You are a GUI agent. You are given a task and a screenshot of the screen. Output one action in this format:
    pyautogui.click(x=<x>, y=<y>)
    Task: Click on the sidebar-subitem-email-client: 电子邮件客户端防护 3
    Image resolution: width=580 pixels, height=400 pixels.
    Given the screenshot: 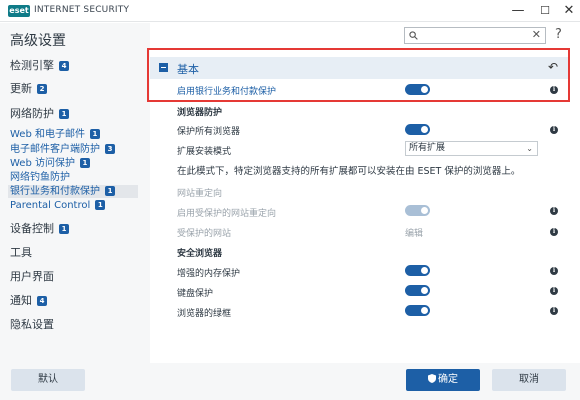 What is the action you would take?
    pyautogui.click(x=62, y=149)
    